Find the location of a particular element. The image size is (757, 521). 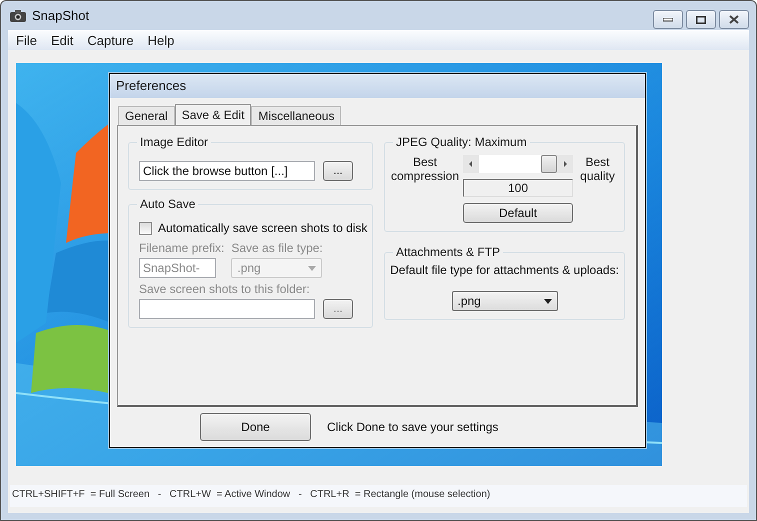

tab: Save & Edit is located at coordinates (213, 115).